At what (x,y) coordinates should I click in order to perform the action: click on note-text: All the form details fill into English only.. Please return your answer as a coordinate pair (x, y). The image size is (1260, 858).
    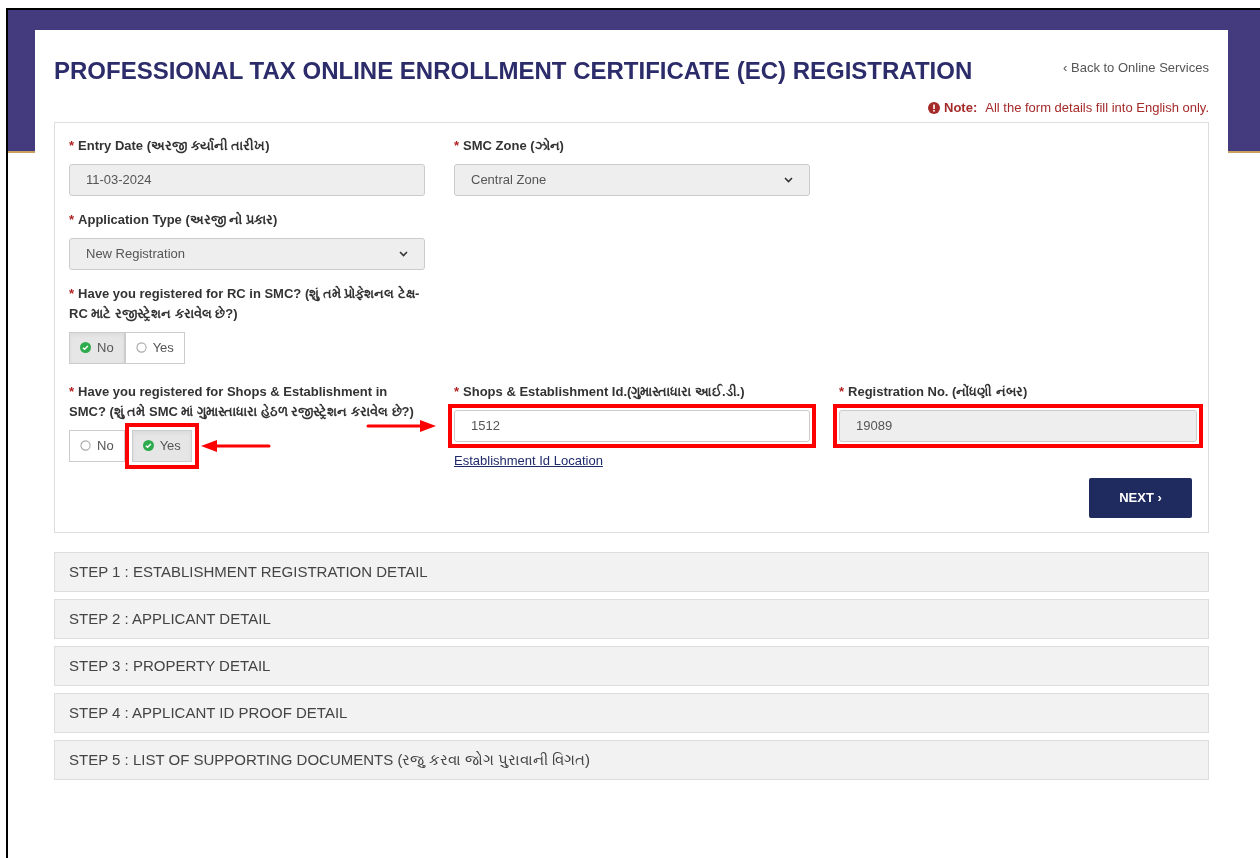
    Looking at the image, I should click on (1097, 108).